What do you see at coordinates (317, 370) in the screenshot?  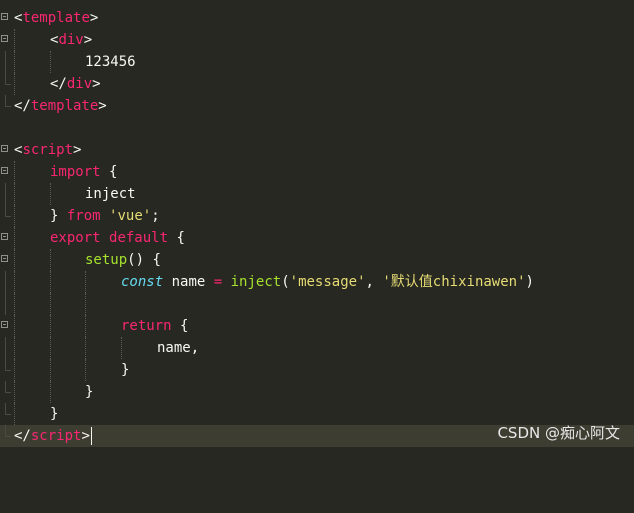 I see `code-line-17: }` at bounding box center [317, 370].